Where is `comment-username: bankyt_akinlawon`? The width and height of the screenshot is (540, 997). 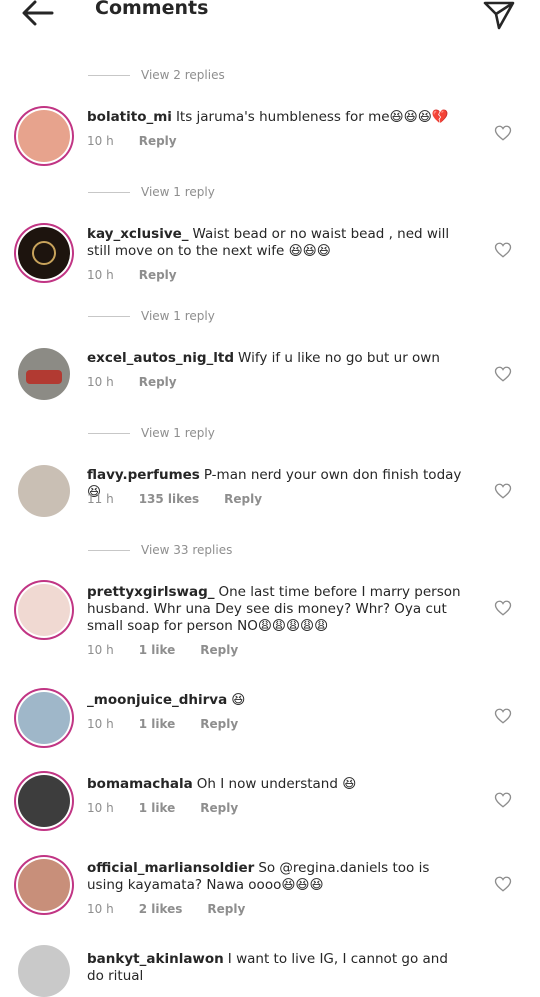
comment-username: bankyt_akinlawon is located at coordinates (155, 959).